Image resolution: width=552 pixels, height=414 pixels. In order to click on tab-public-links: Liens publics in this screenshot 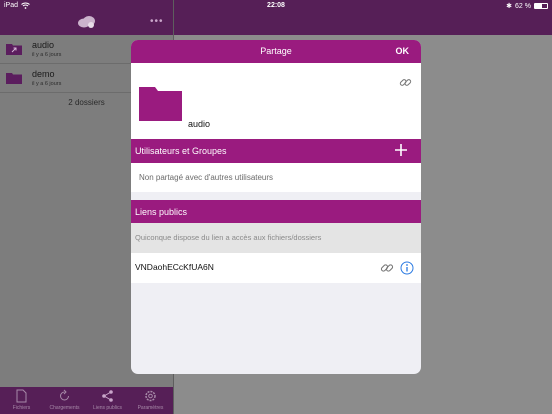, I will do `click(107, 400)`.